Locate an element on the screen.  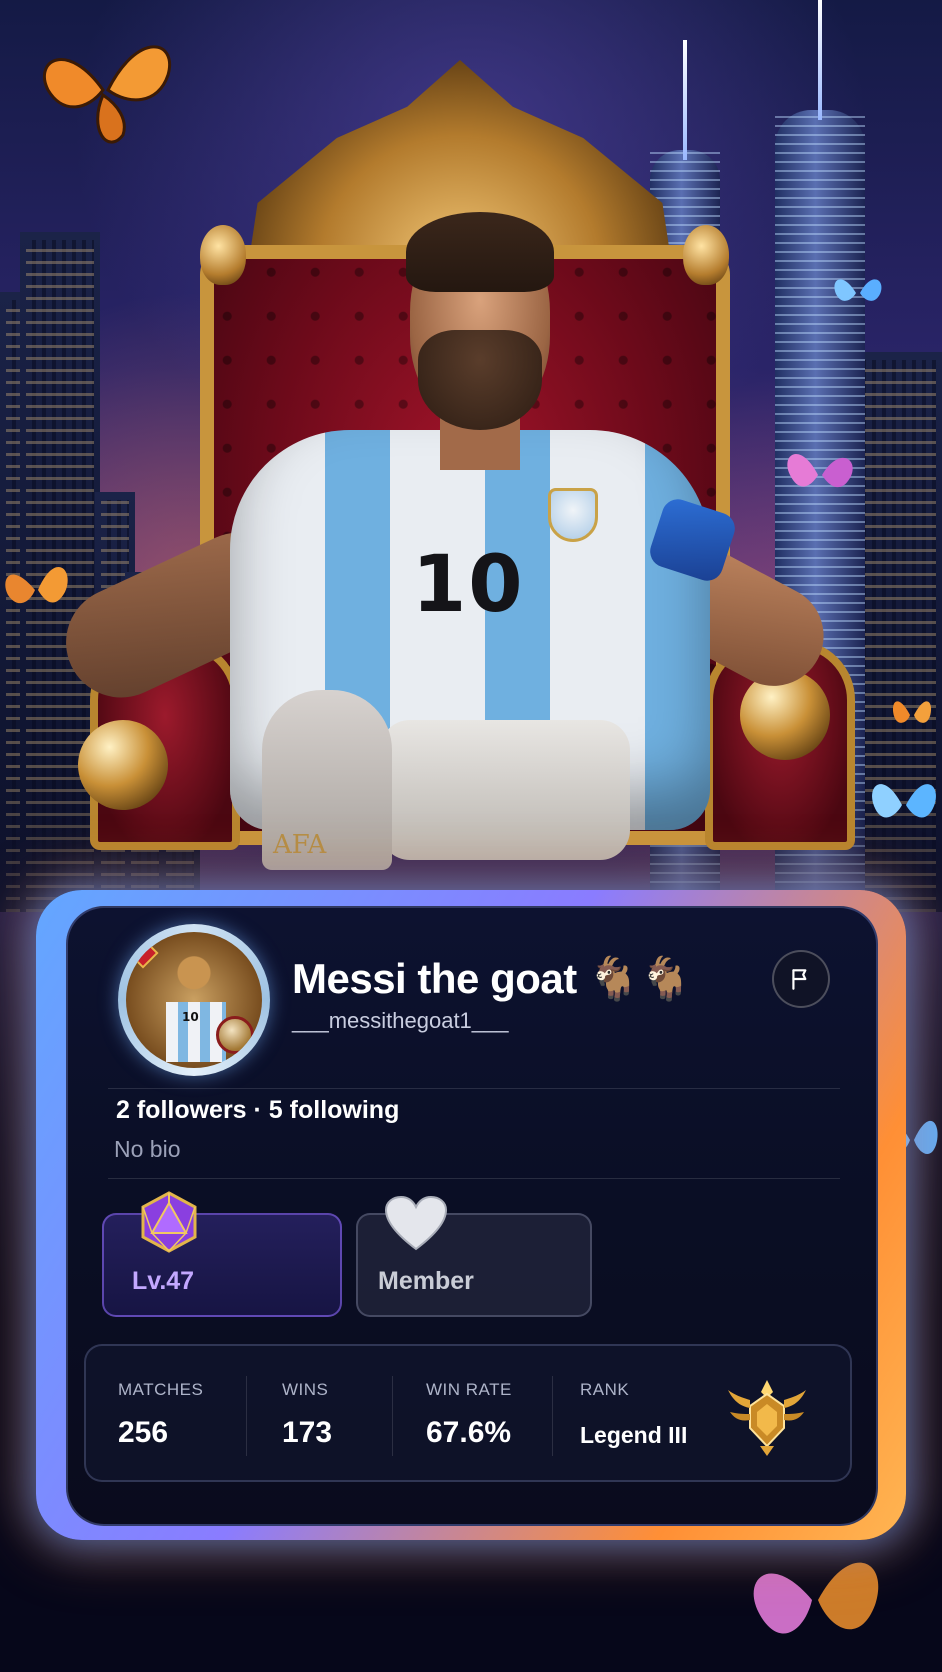
display-name: Messi the goat 🐐🐐 is located at coordinates (492, 978).